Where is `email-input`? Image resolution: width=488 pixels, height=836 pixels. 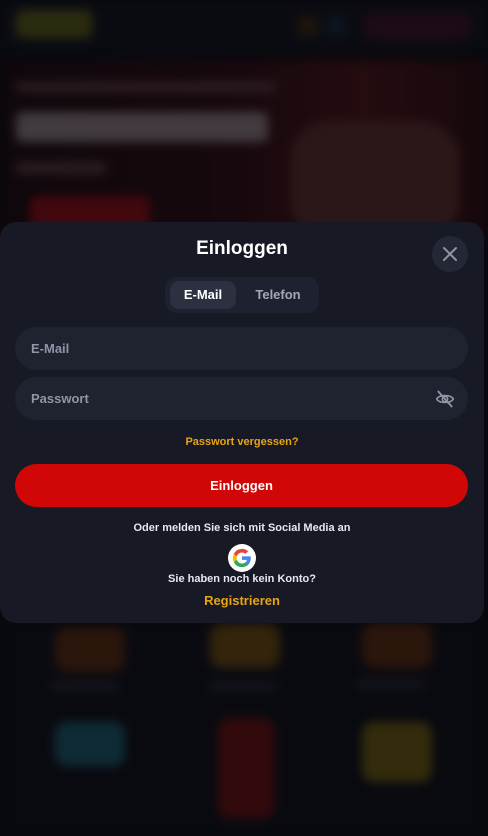
email-input is located at coordinates (231, 348).